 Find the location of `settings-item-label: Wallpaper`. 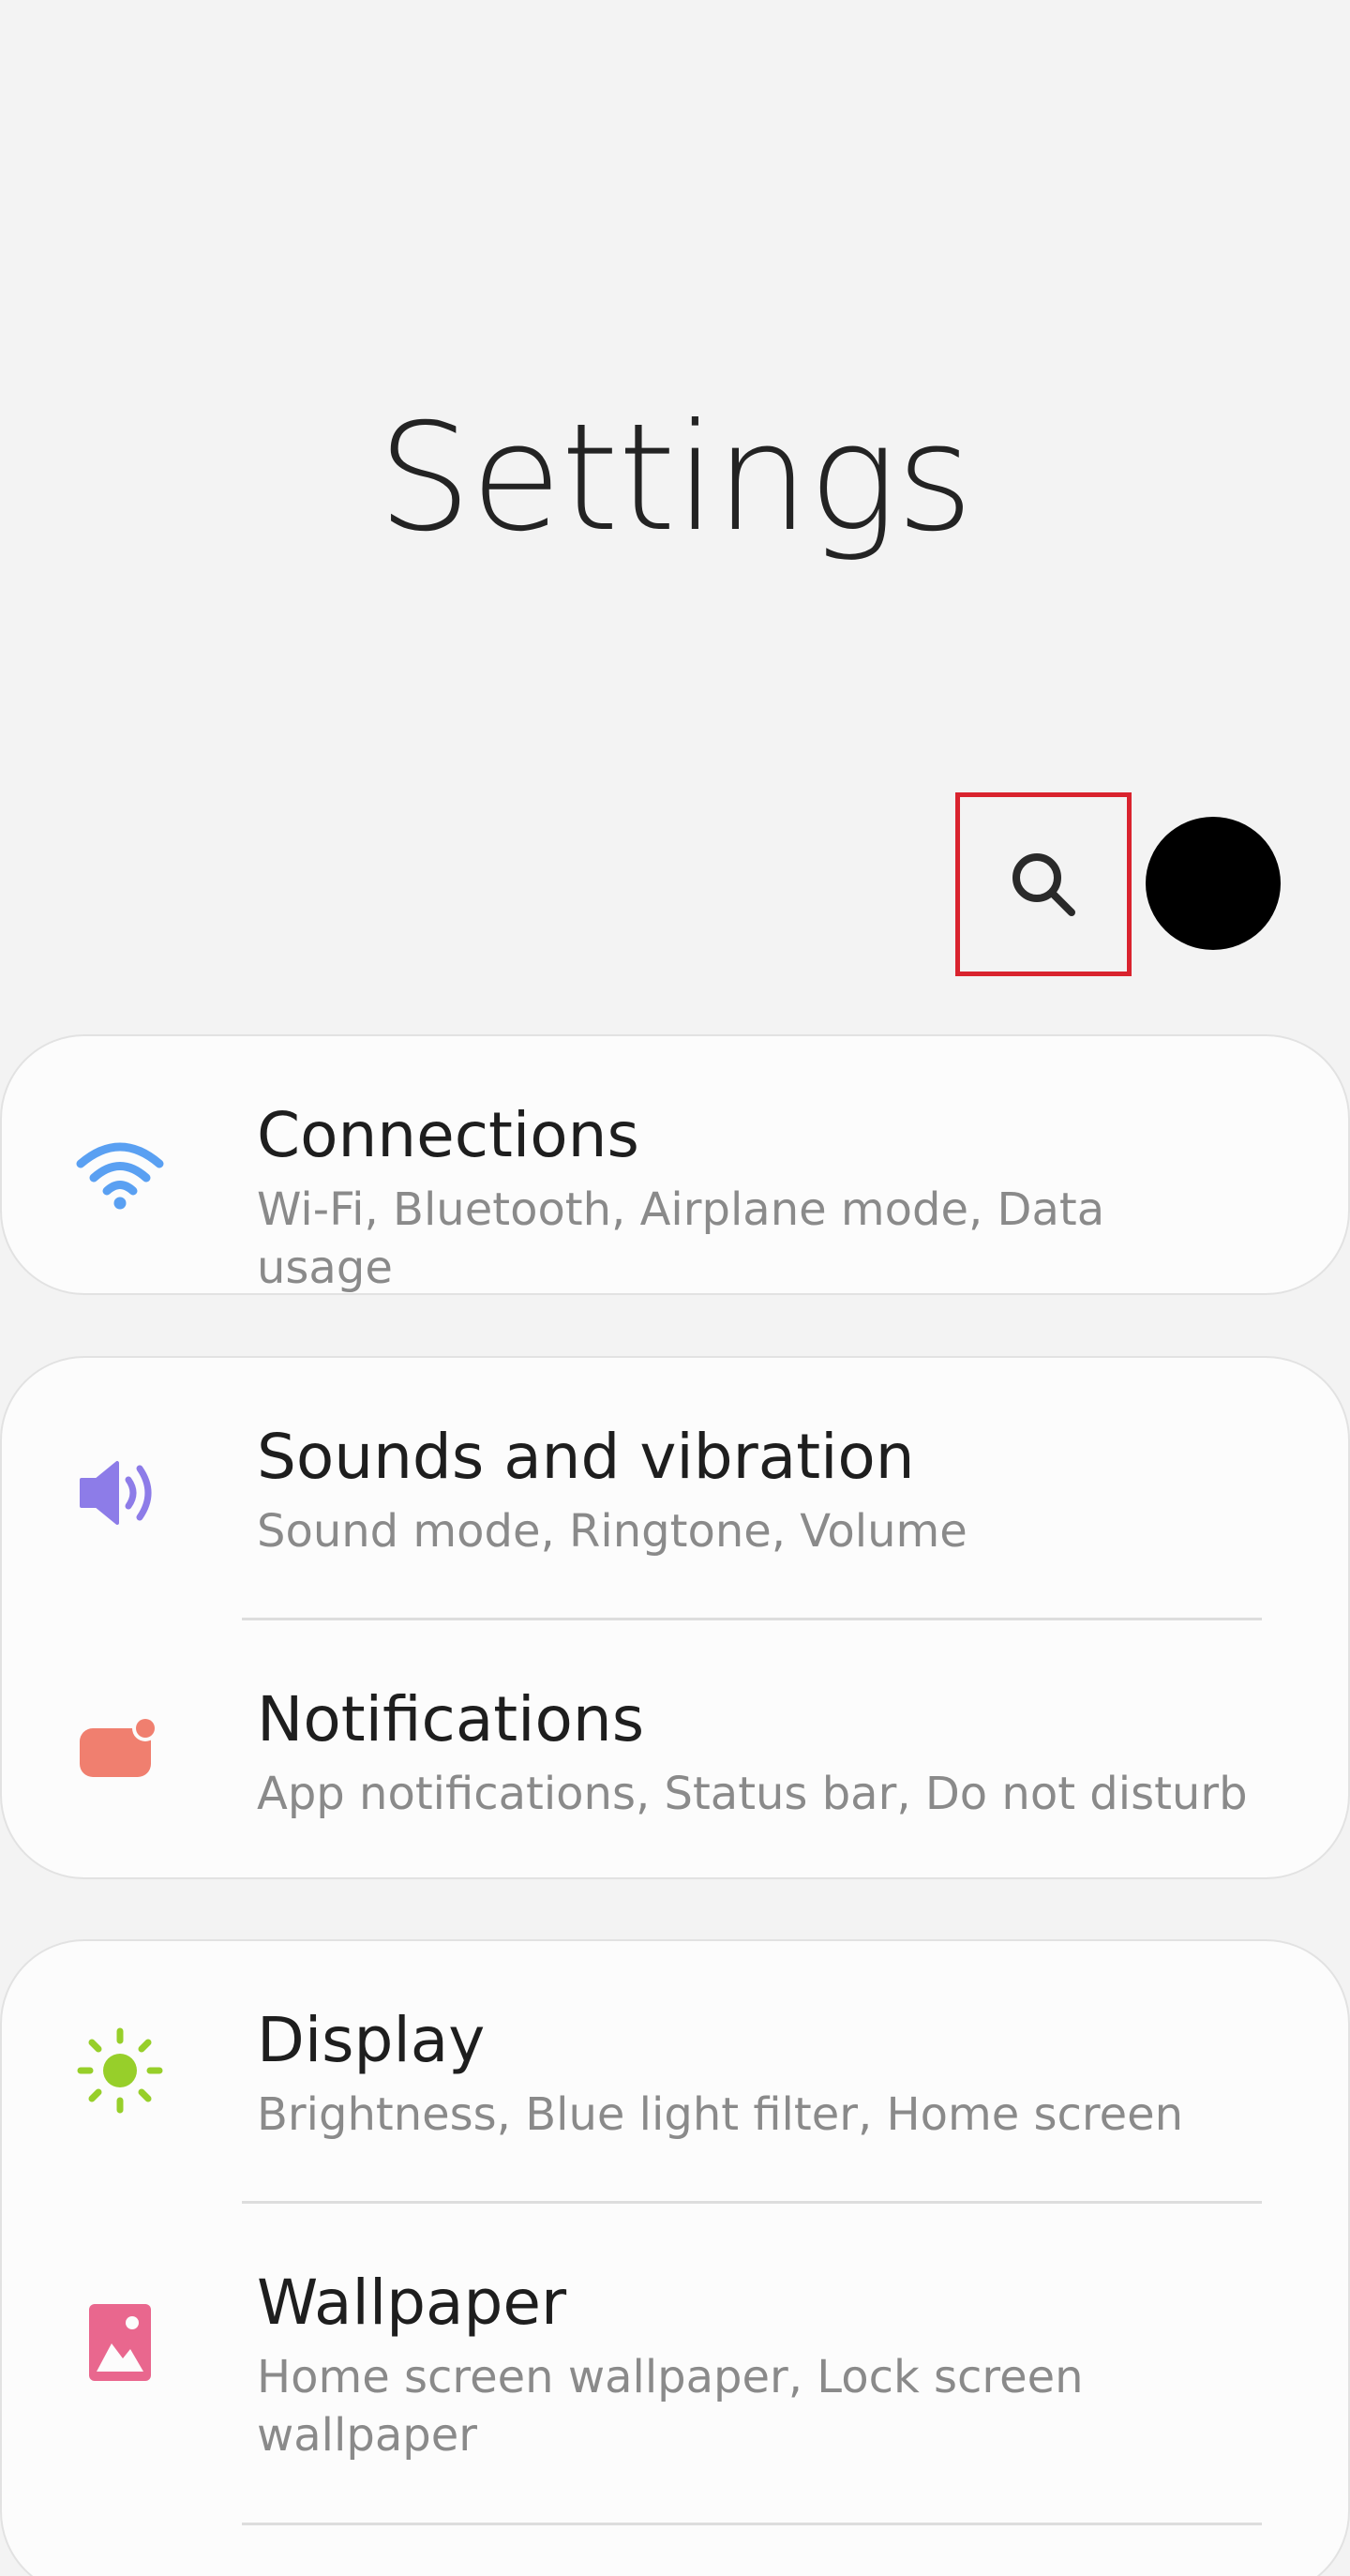

settings-item-label: Wallpaper is located at coordinates (412, 2303).